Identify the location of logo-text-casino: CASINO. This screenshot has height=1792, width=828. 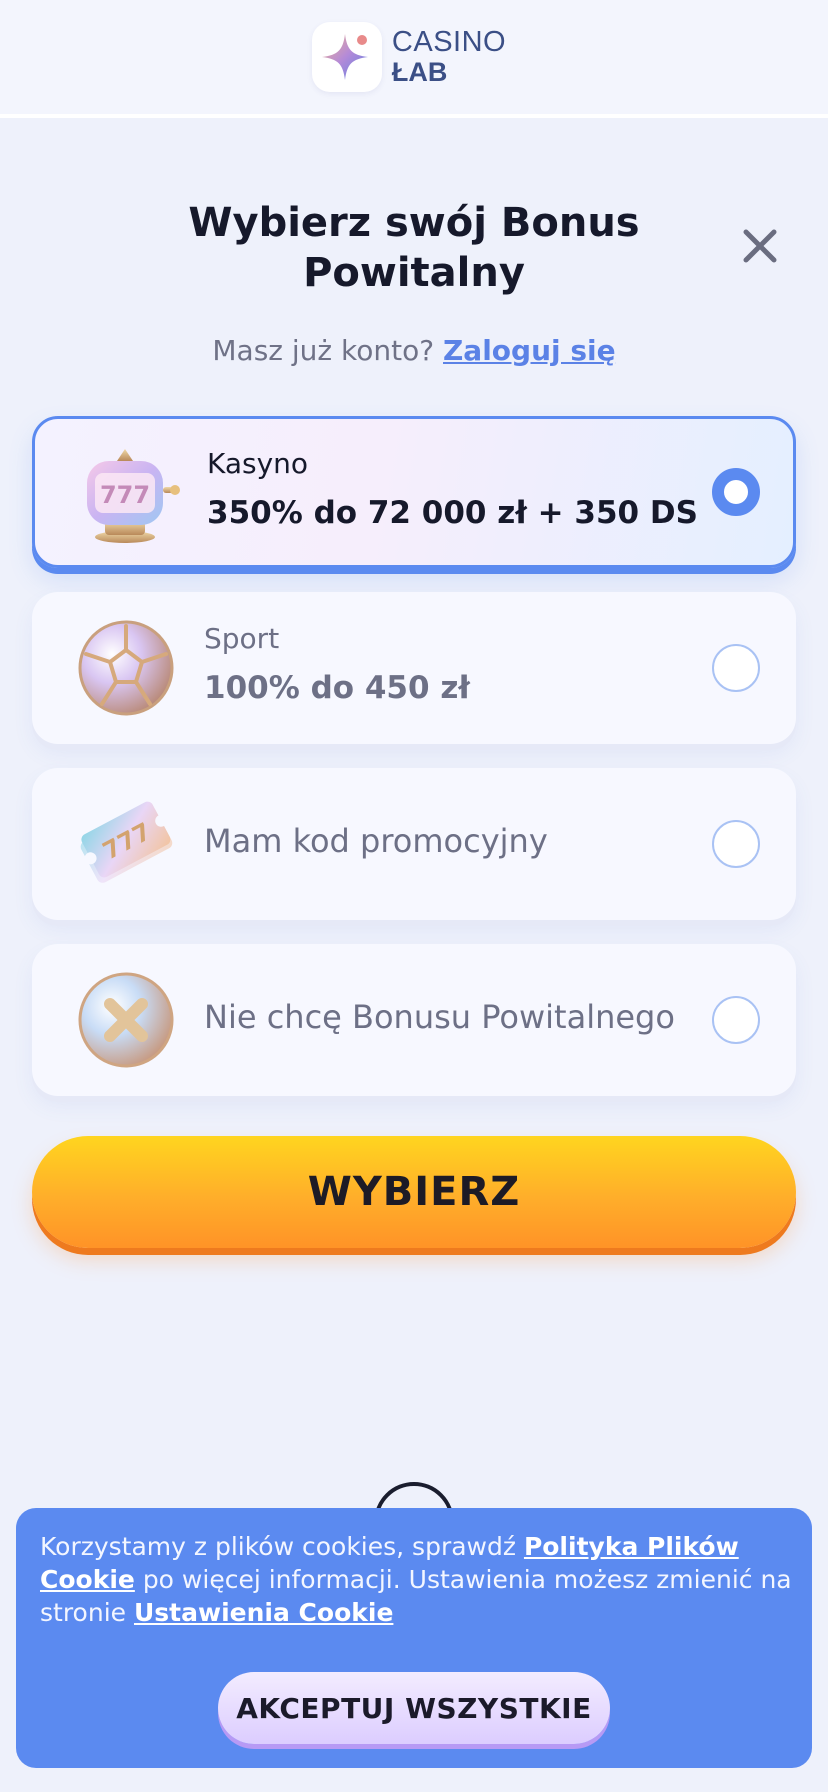
(449, 42).